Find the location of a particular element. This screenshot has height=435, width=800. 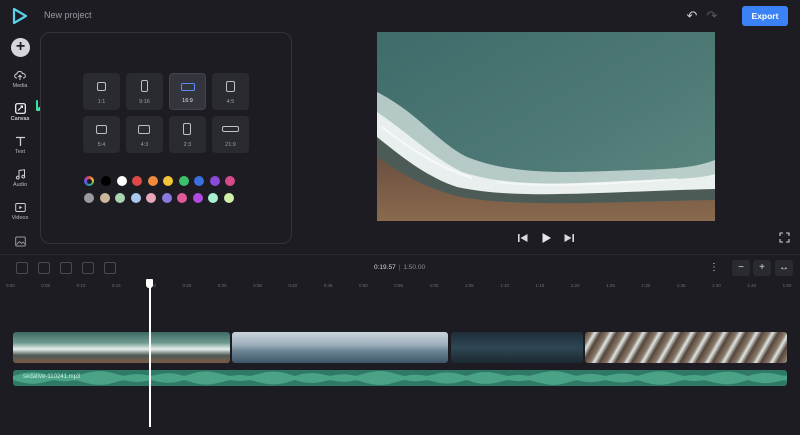

ruler-tick-label: 1:15 is located at coordinates (540, 285).